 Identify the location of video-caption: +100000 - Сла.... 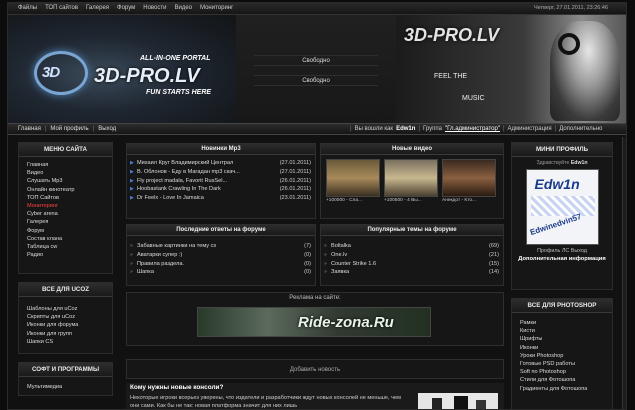
(353, 200).